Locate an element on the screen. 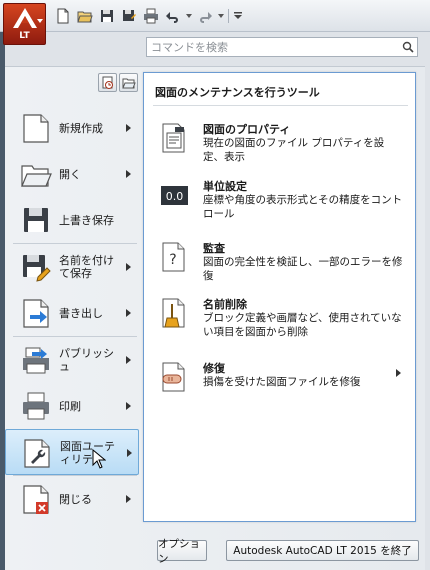 Image resolution: width=430 pixels, height=570 pixels. flyout-item-description: 損傷を受けた図面ファイルを修復 is located at coordinates (282, 382).